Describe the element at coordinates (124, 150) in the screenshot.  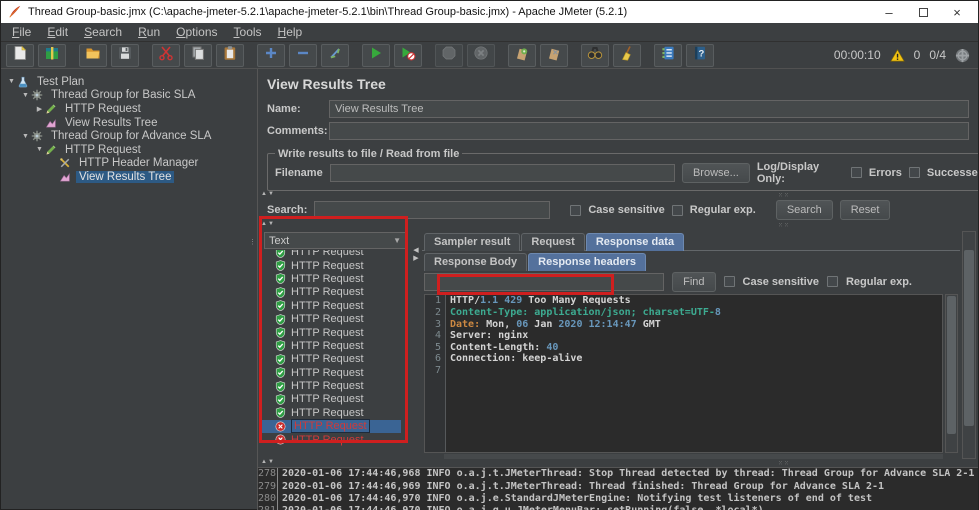
I see `tree-item-http-request: ▼ HTTP Request` at that location.